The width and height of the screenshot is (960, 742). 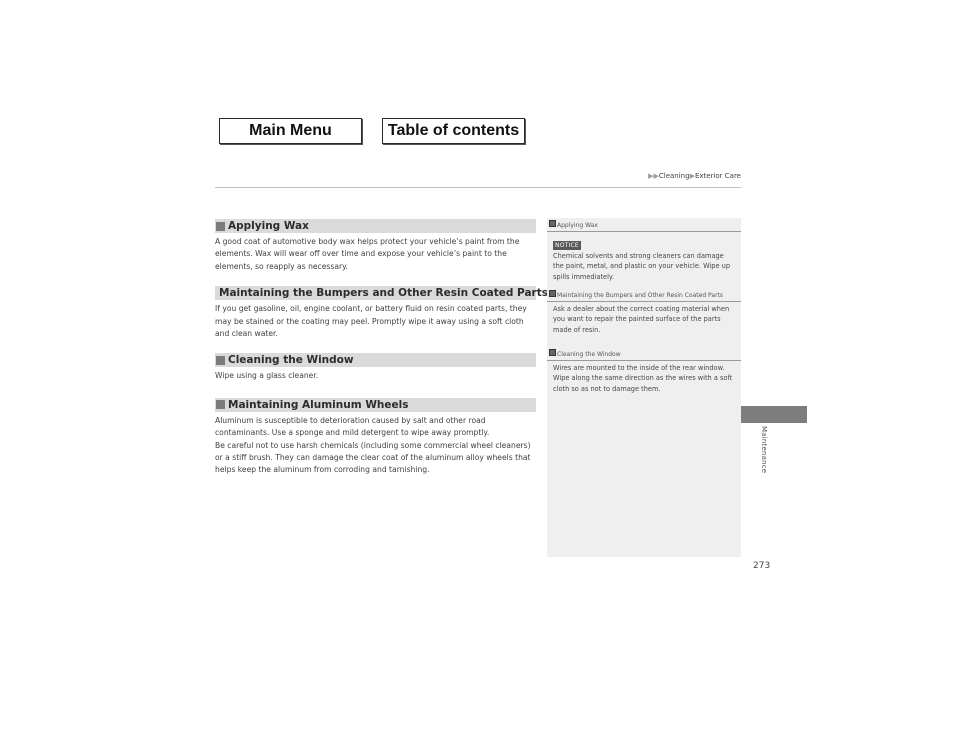 What do you see at coordinates (674, 176) in the screenshot?
I see `breadcrumb-item-cleaning: Cleaning` at bounding box center [674, 176].